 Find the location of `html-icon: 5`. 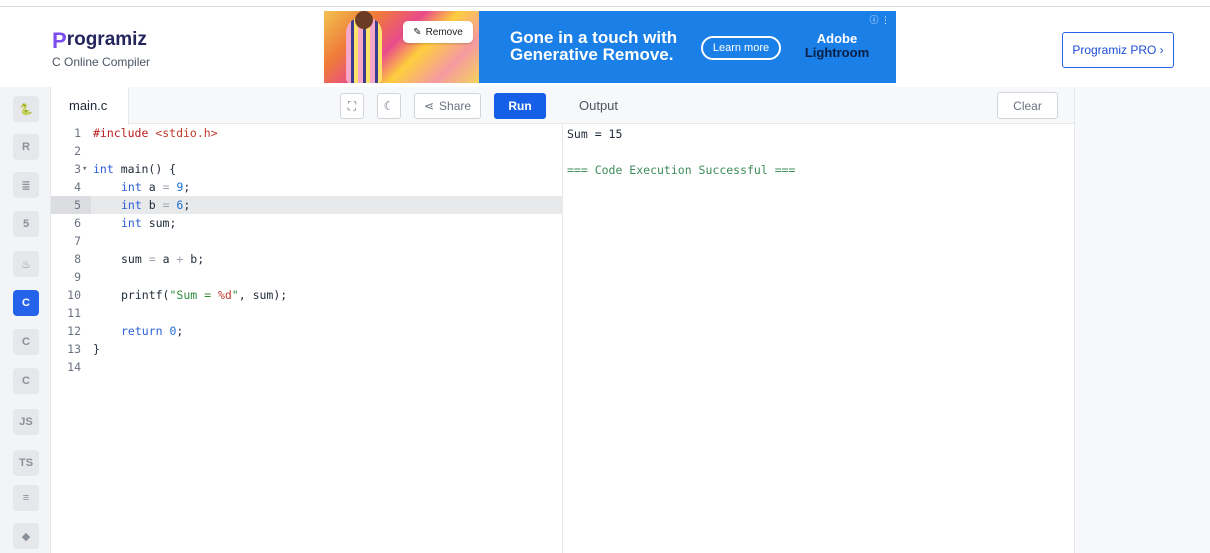

html-icon: 5 is located at coordinates (26, 224).